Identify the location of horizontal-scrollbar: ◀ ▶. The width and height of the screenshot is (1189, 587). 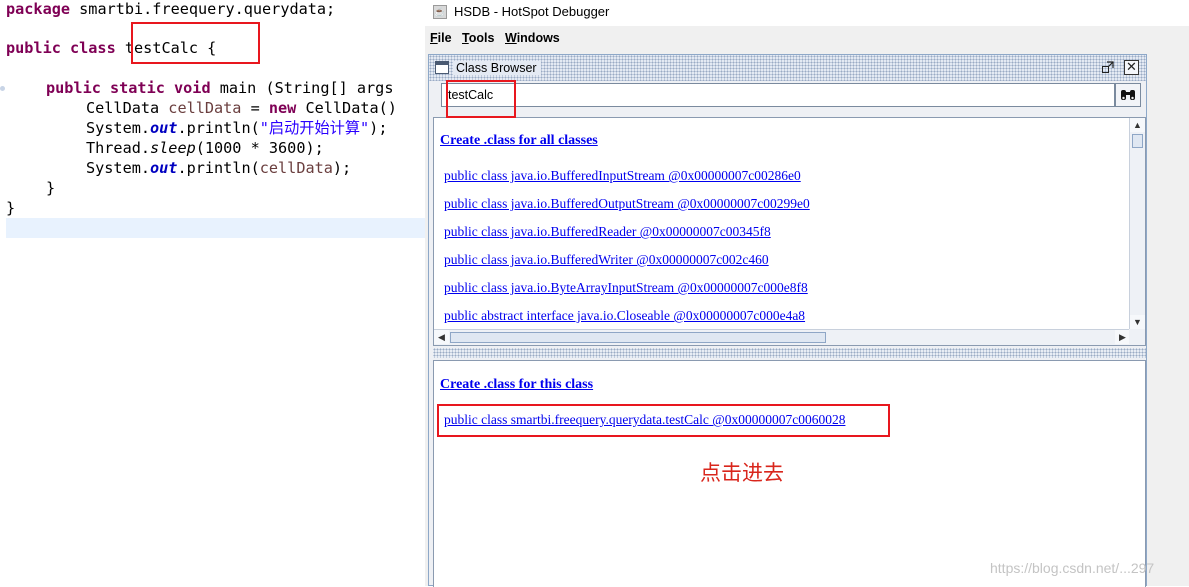
(782, 337).